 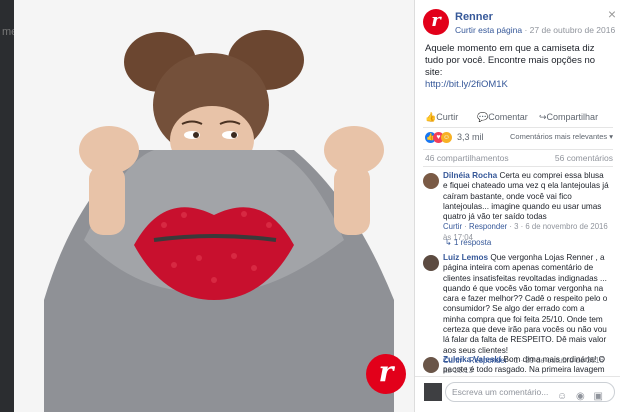 I want to click on post-stats: 46 compartilhamentos 56 comentários, so click(x=519, y=159).